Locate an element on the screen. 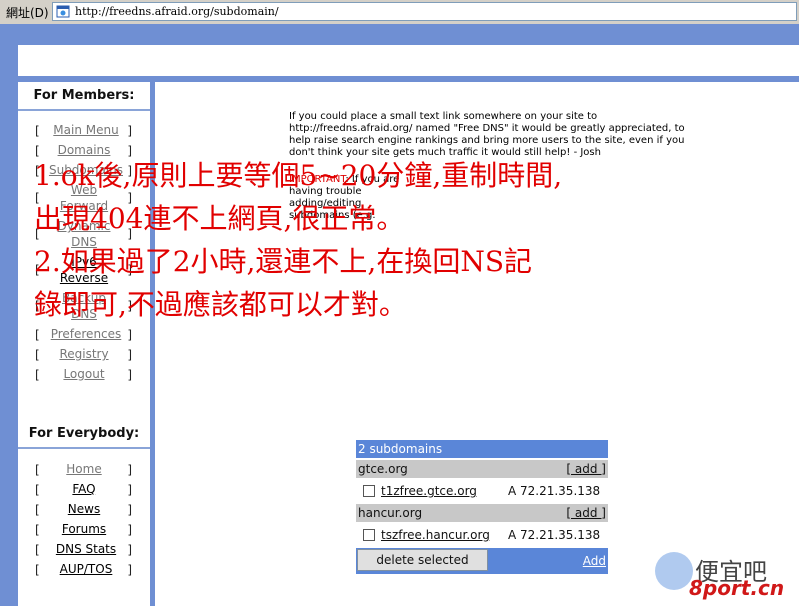 The image size is (799, 606). sidebar-item-faq: [ FAQ ] is located at coordinates (84, 490).